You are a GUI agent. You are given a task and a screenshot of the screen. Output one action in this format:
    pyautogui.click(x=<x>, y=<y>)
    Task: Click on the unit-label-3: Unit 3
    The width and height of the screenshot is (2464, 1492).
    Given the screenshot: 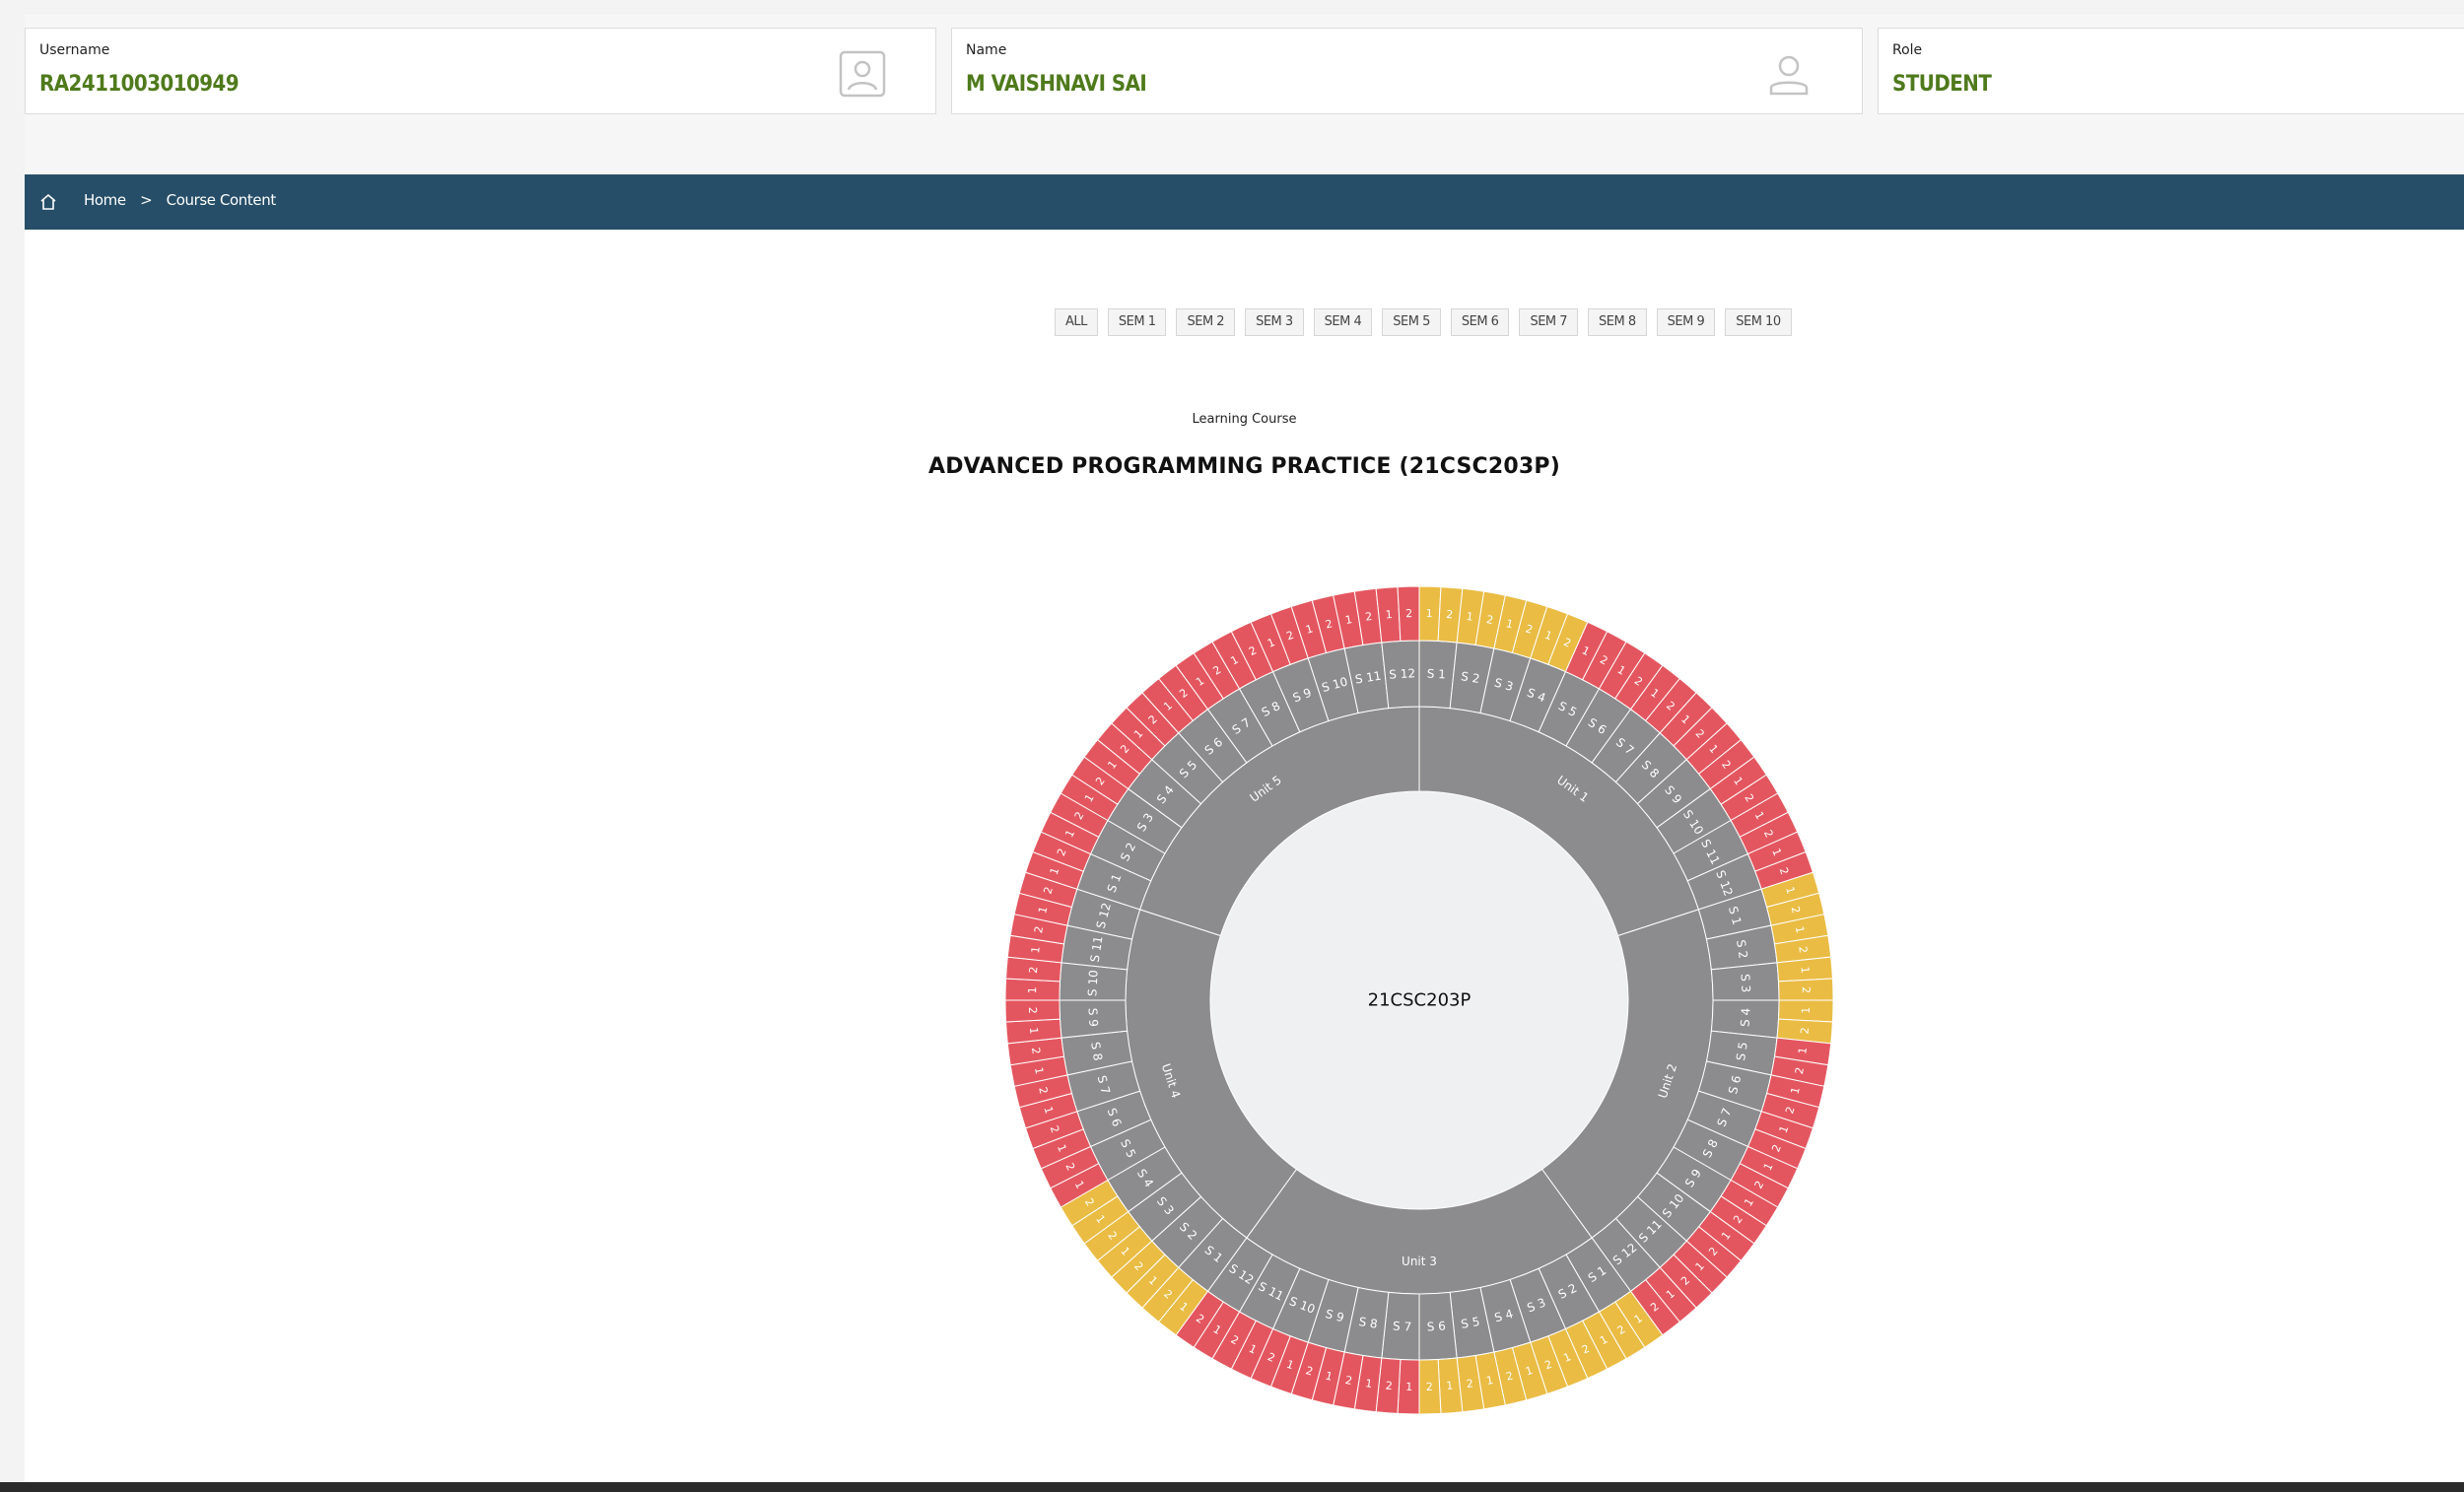 What is the action you would take?
    pyautogui.click(x=1419, y=1261)
    